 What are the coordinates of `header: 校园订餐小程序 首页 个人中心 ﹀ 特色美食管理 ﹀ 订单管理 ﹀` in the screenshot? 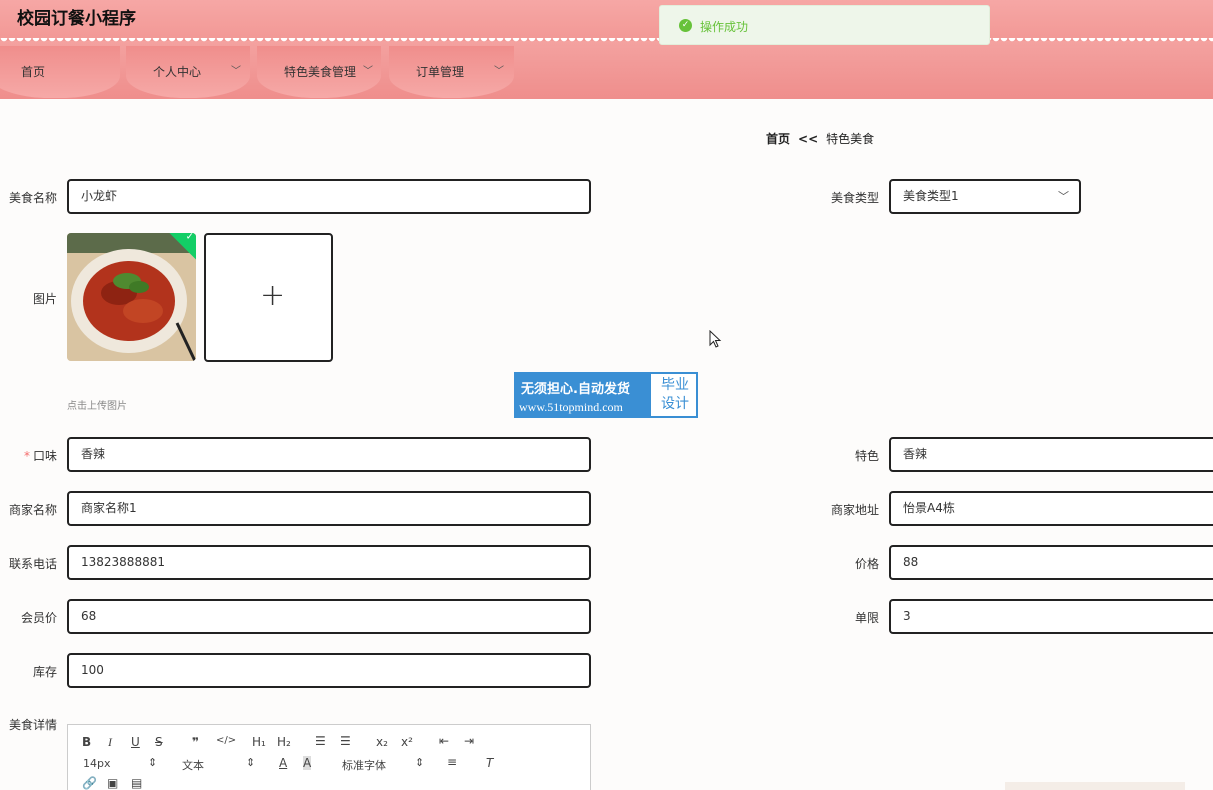 It's located at (606, 49).